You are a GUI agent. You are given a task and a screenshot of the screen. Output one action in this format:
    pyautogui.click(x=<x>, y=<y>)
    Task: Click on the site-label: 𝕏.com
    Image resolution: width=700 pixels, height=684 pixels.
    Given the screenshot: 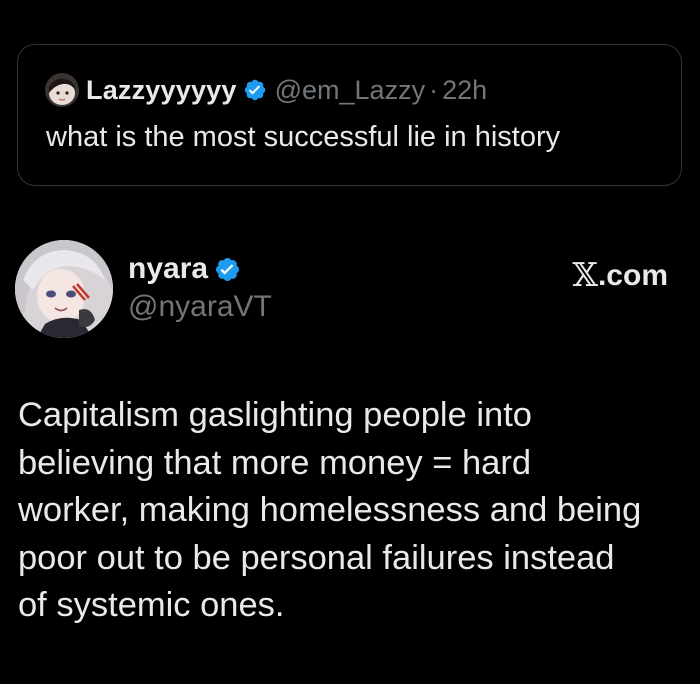 What is the action you would take?
    pyautogui.click(x=620, y=274)
    